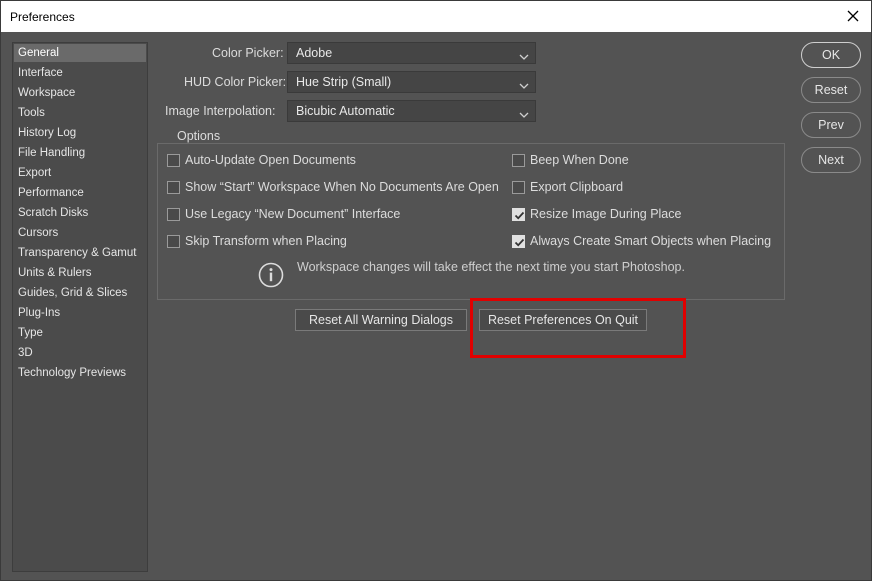 The width and height of the screenshot is (872, 581). I want to click on color-picker-label: Color Picker:, so click(248, 53).